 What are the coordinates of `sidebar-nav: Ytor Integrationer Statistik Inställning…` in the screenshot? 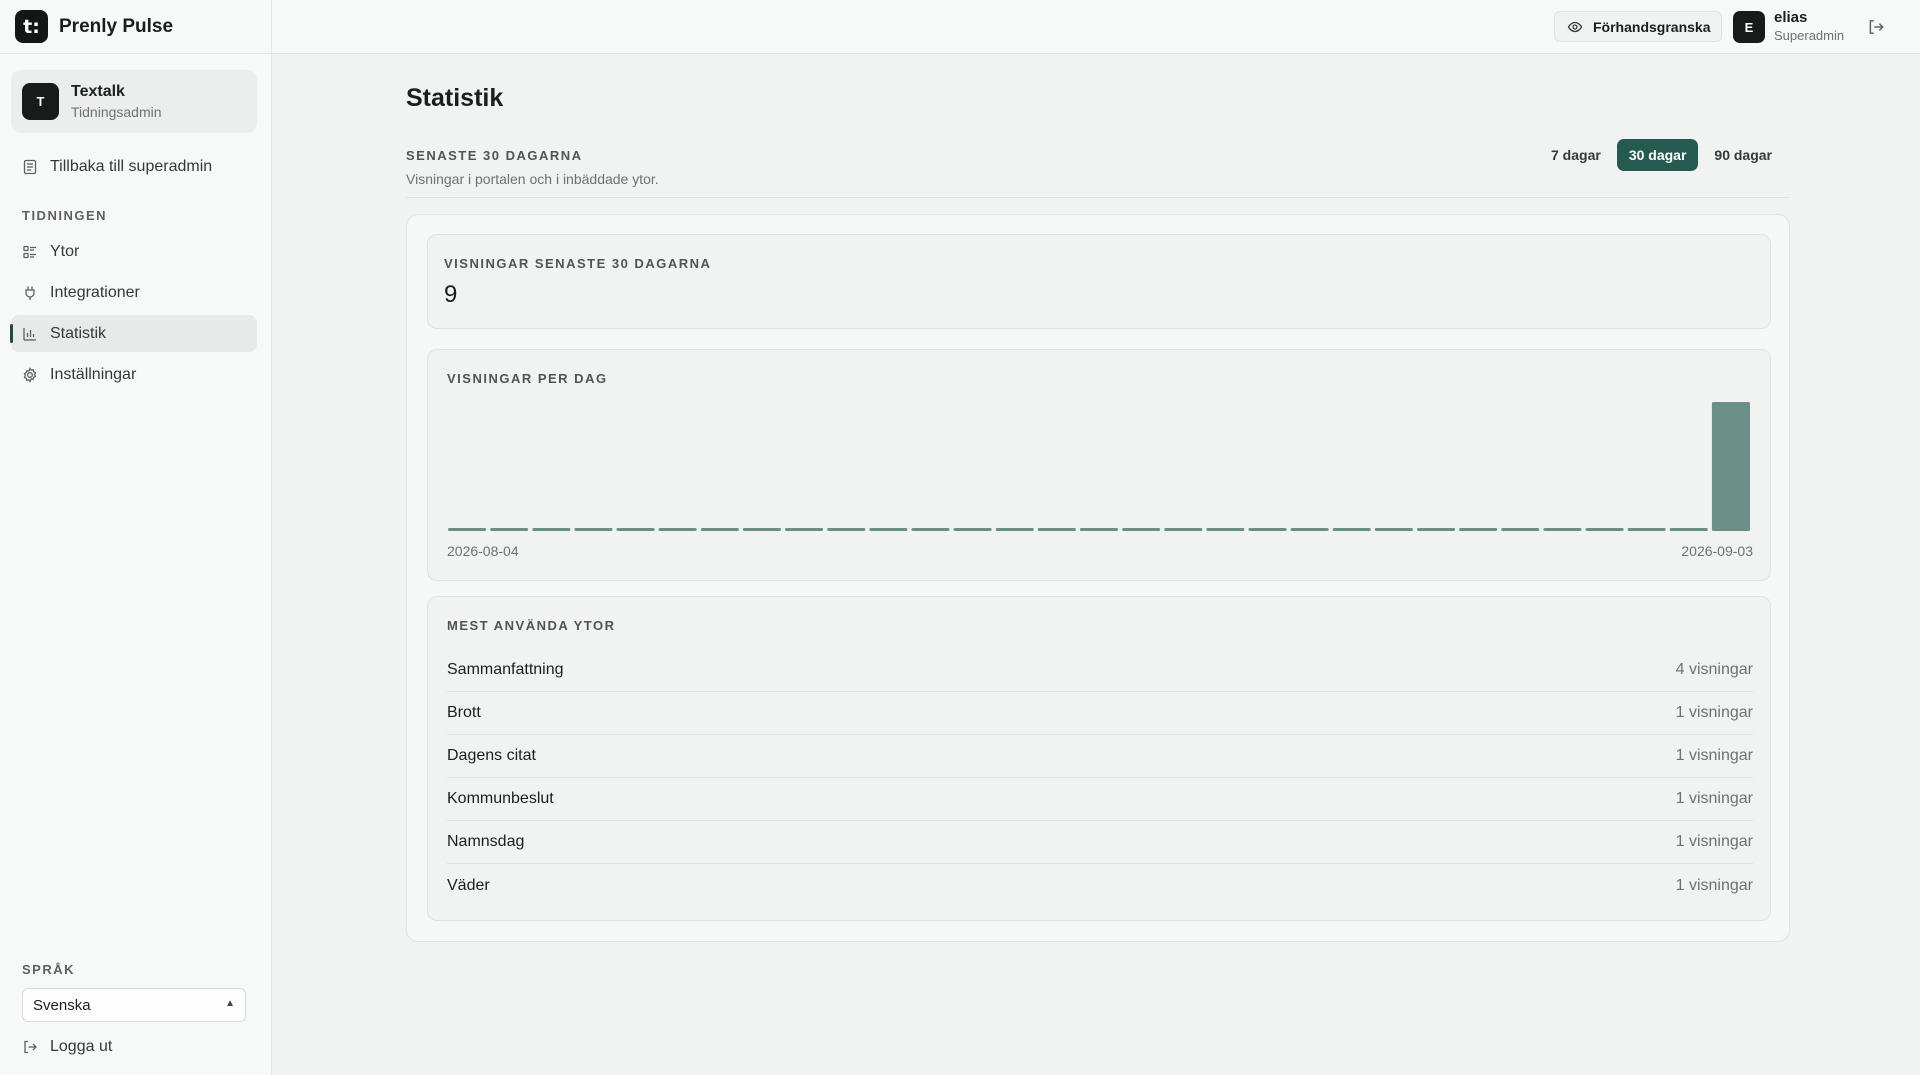 It's located at (133, 315).